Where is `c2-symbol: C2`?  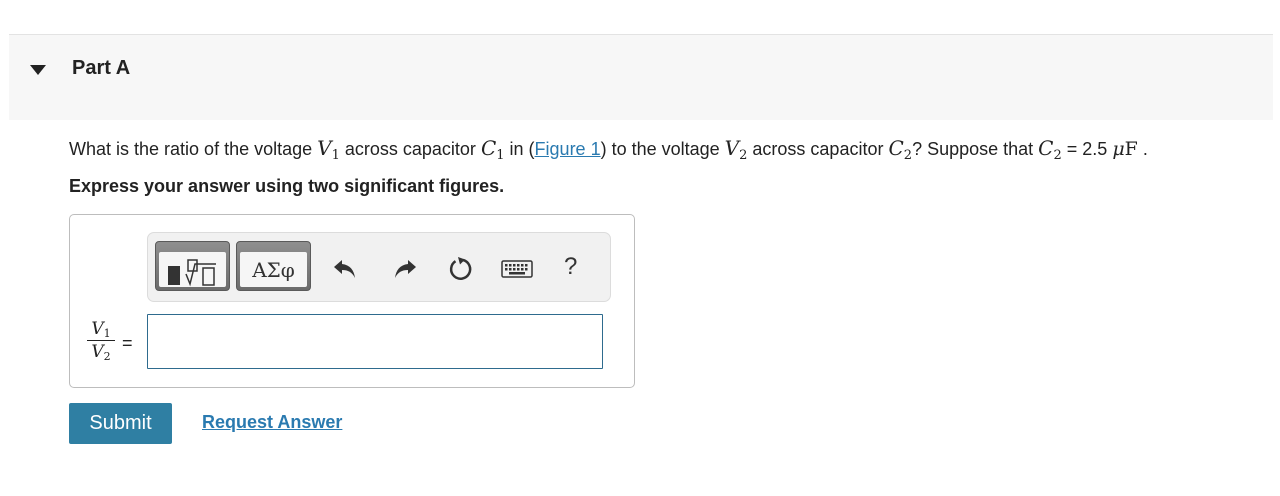
c2-symbol: C2 is located at coordinates (900, 149).